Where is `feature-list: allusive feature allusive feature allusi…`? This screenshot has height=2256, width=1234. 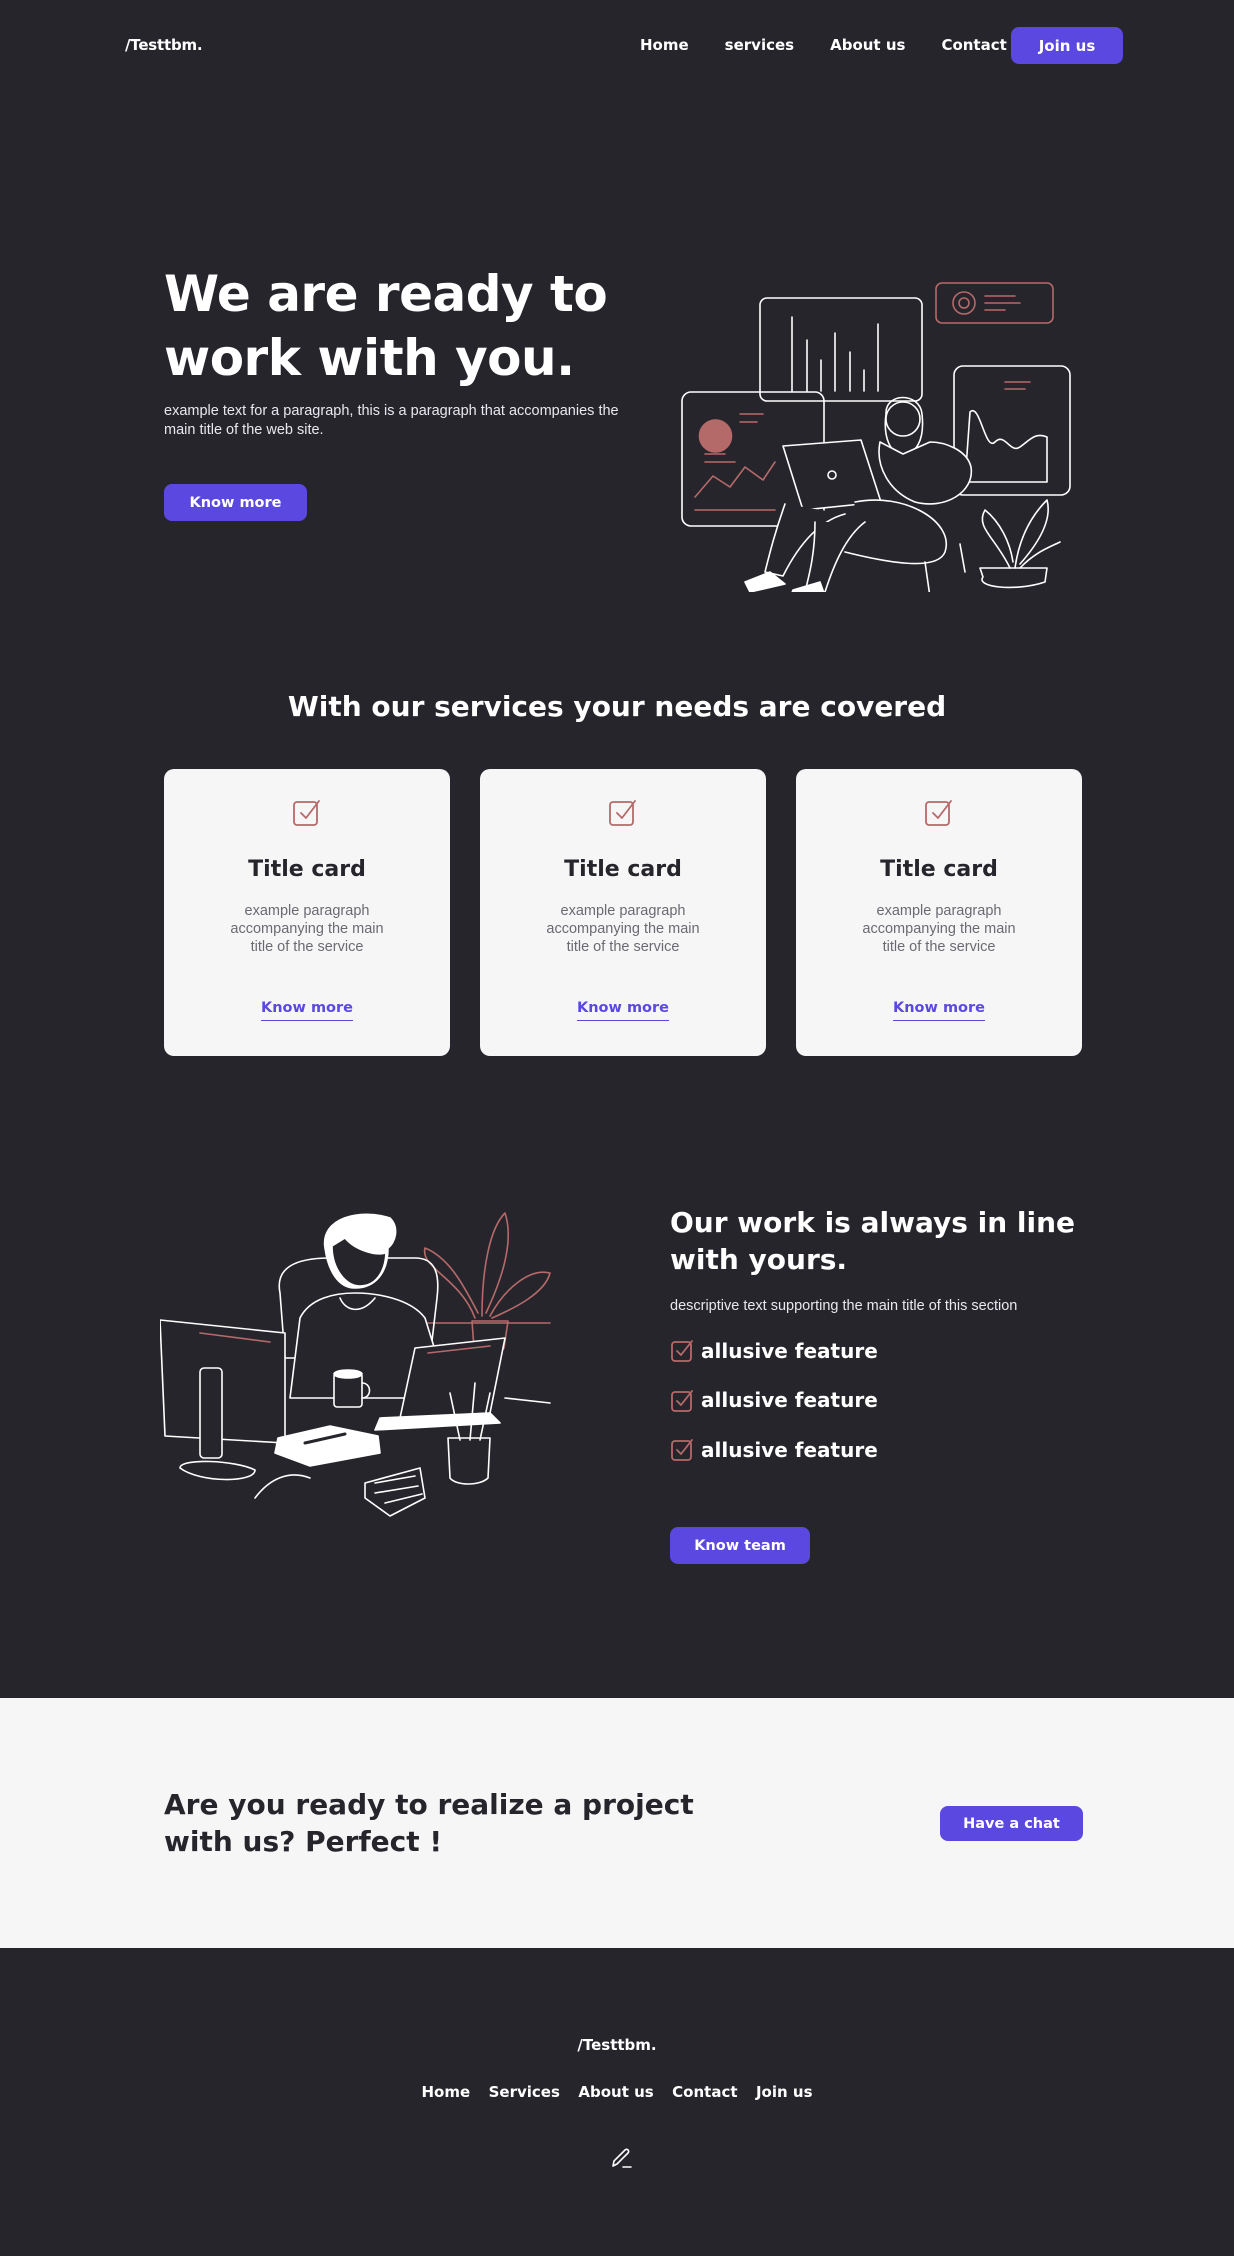
feature-list: allusive feature allusive feature allusi… is located at coordinates (774, 1412).